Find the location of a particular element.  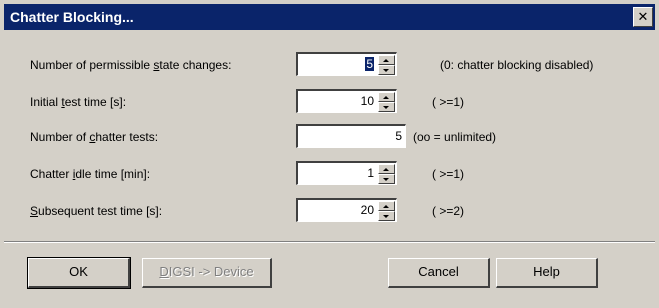

title-bar: Chatter Blocking... ✕ is located at coordinates (329, 17).